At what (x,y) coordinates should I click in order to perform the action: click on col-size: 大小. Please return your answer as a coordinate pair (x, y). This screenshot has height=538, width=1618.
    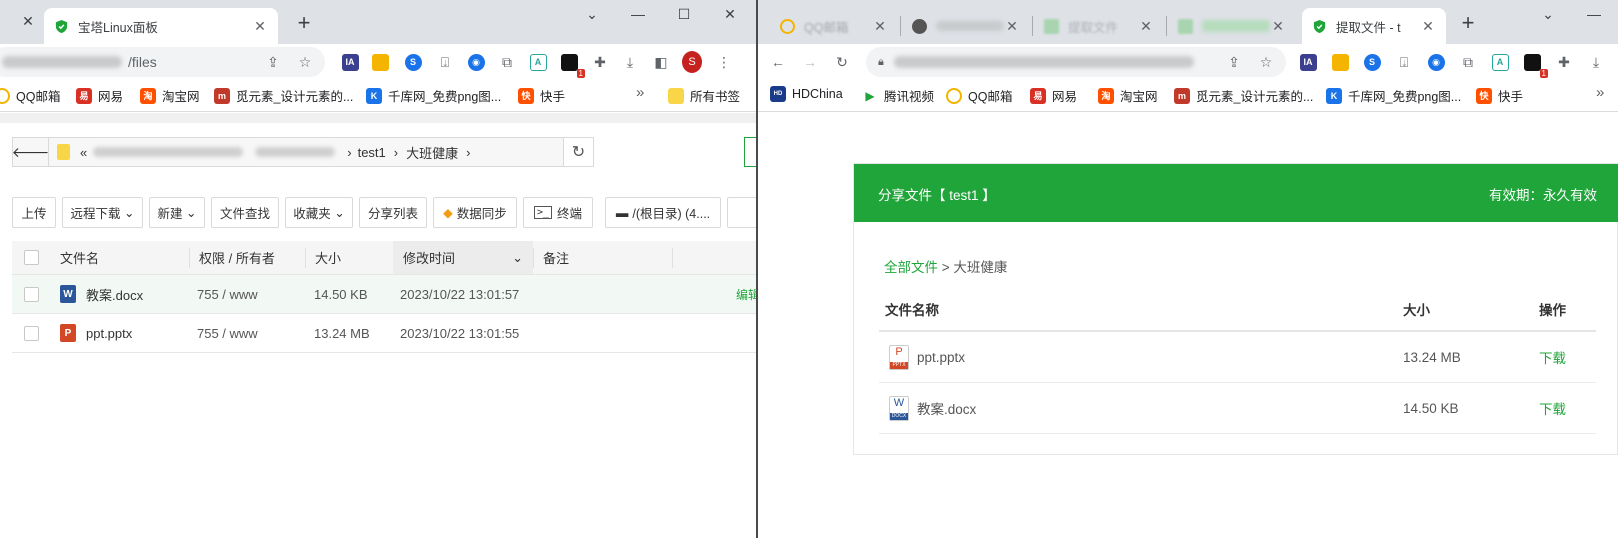
    Looking at the image, I should click on (328, 257).